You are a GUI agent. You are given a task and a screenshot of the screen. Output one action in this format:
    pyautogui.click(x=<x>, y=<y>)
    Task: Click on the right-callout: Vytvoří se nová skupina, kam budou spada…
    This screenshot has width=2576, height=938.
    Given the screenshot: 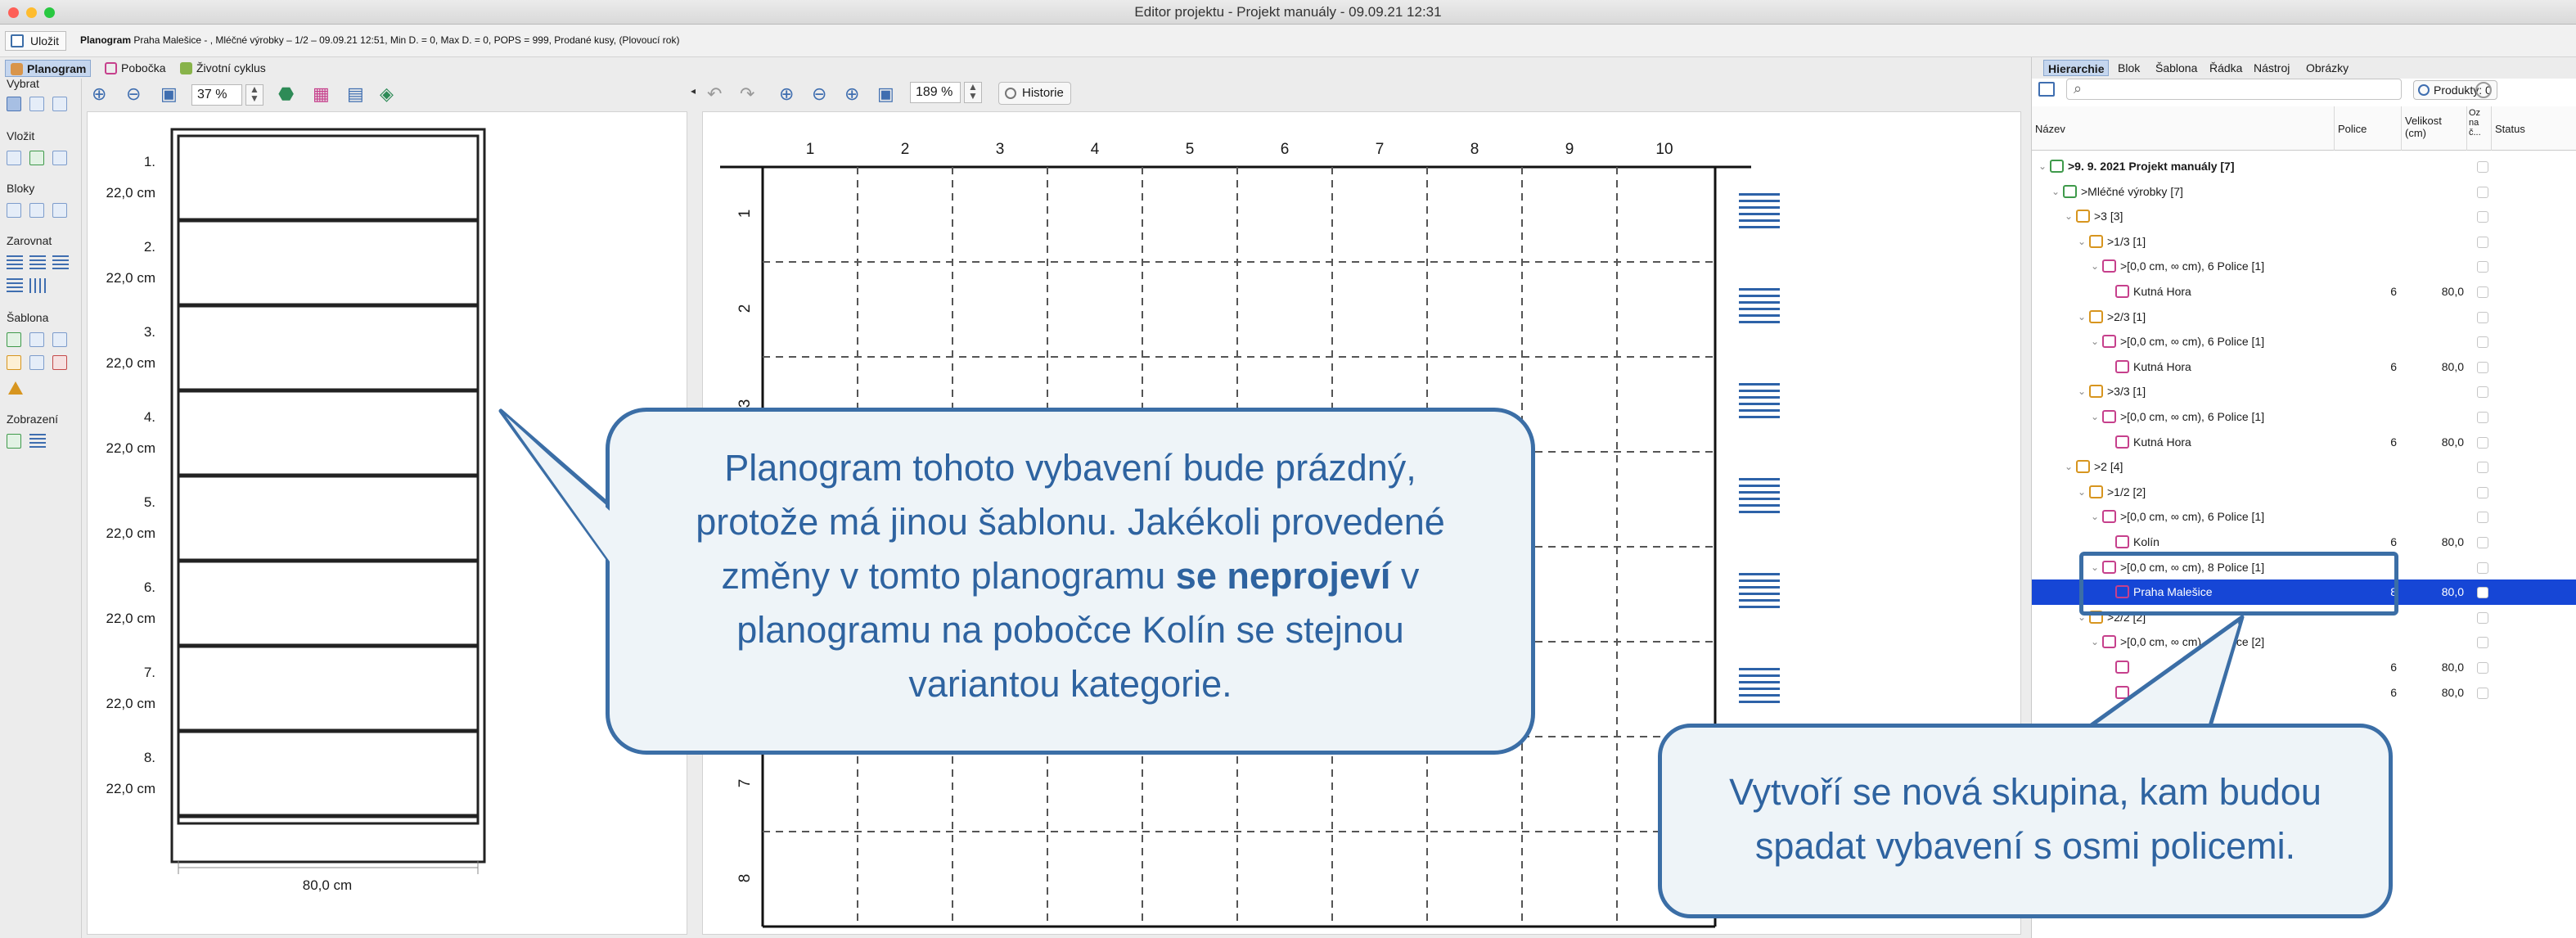 What is the action you would take?
    pyautogui.click(x=2025, y=821)
    